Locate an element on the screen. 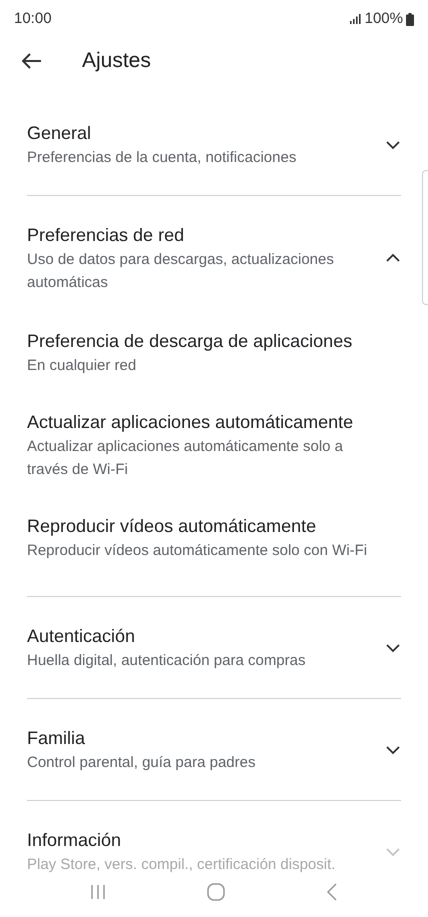 The image size is (428, 917). item-subtitle: Actualizar aplicaciones automáticamente solo a través de Wi-Fi is located at coordinates (185, 458).